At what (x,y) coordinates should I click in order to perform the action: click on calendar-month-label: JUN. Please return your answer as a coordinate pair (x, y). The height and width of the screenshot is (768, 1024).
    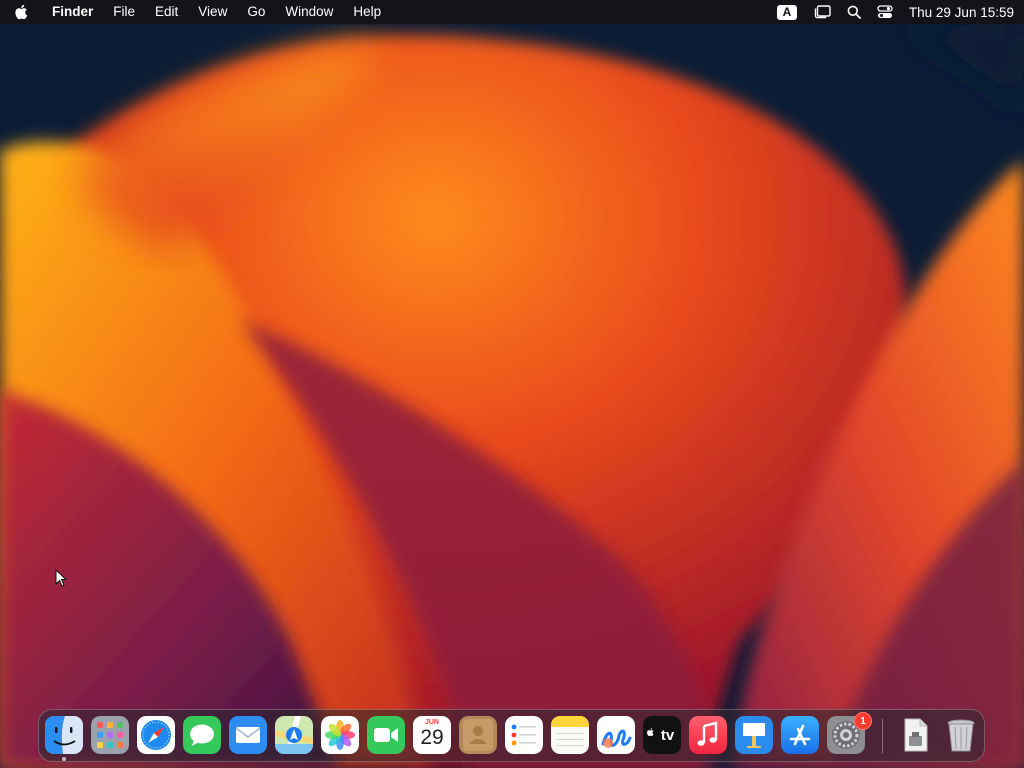
    Looking at the image, I should click on (431, 722).